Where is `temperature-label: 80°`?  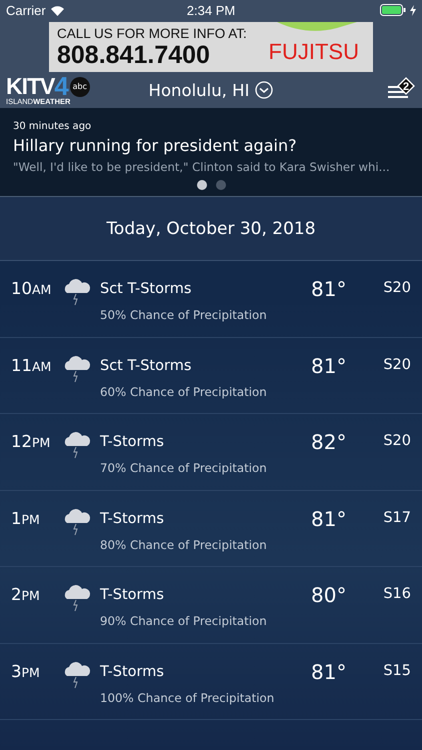
temperature-label: 80° is located at coordinates (329, 596).